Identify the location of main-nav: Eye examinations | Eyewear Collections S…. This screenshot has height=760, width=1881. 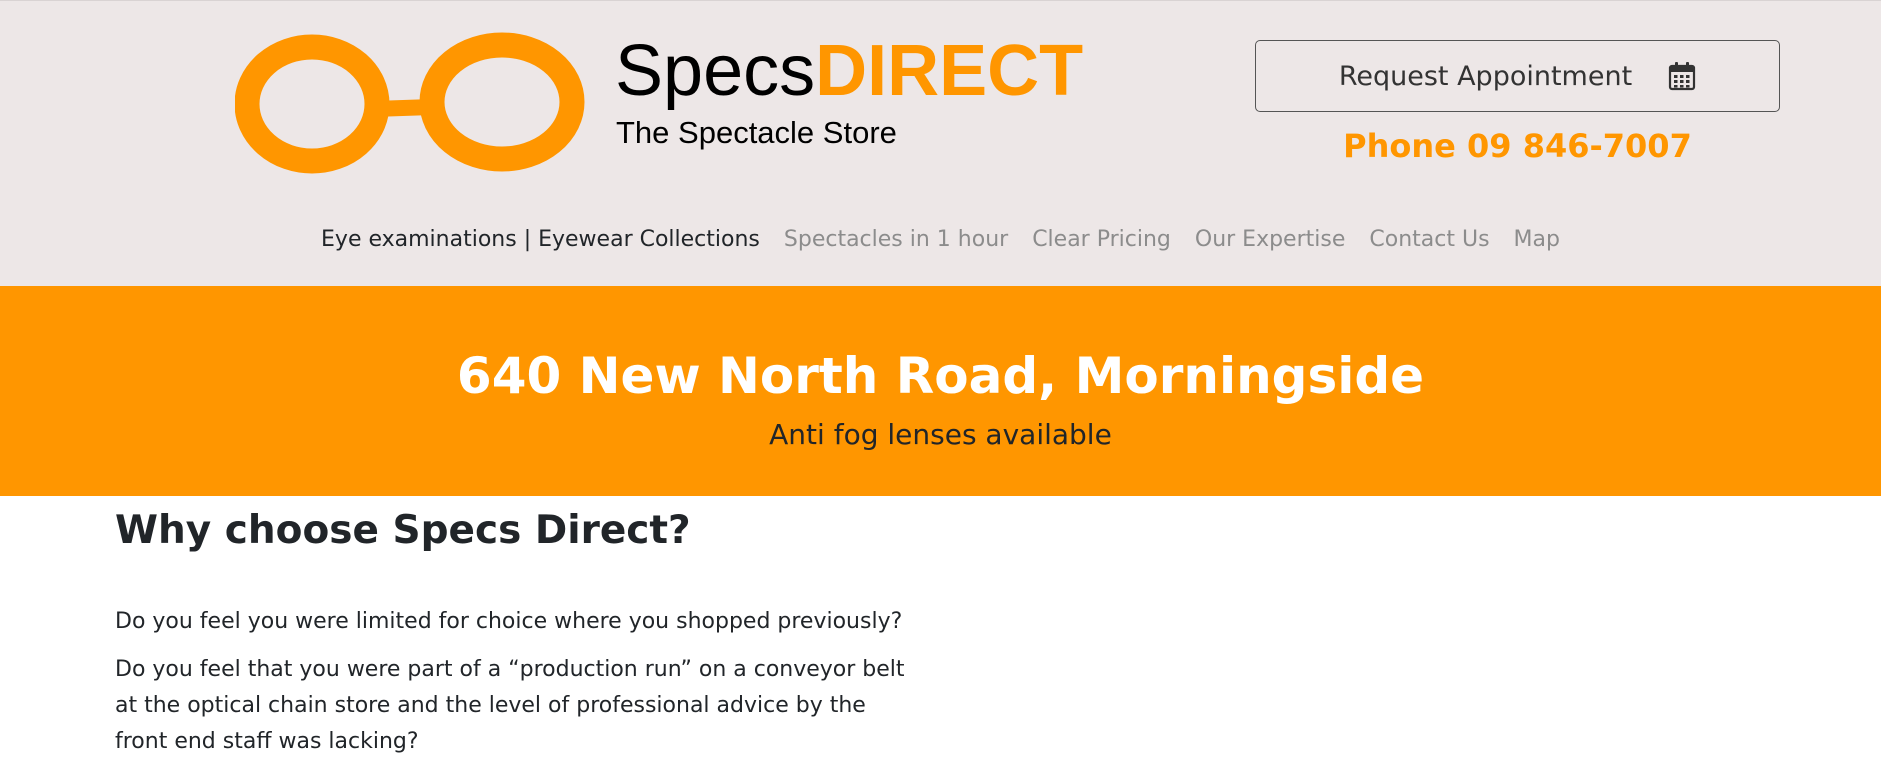
(940, 239).